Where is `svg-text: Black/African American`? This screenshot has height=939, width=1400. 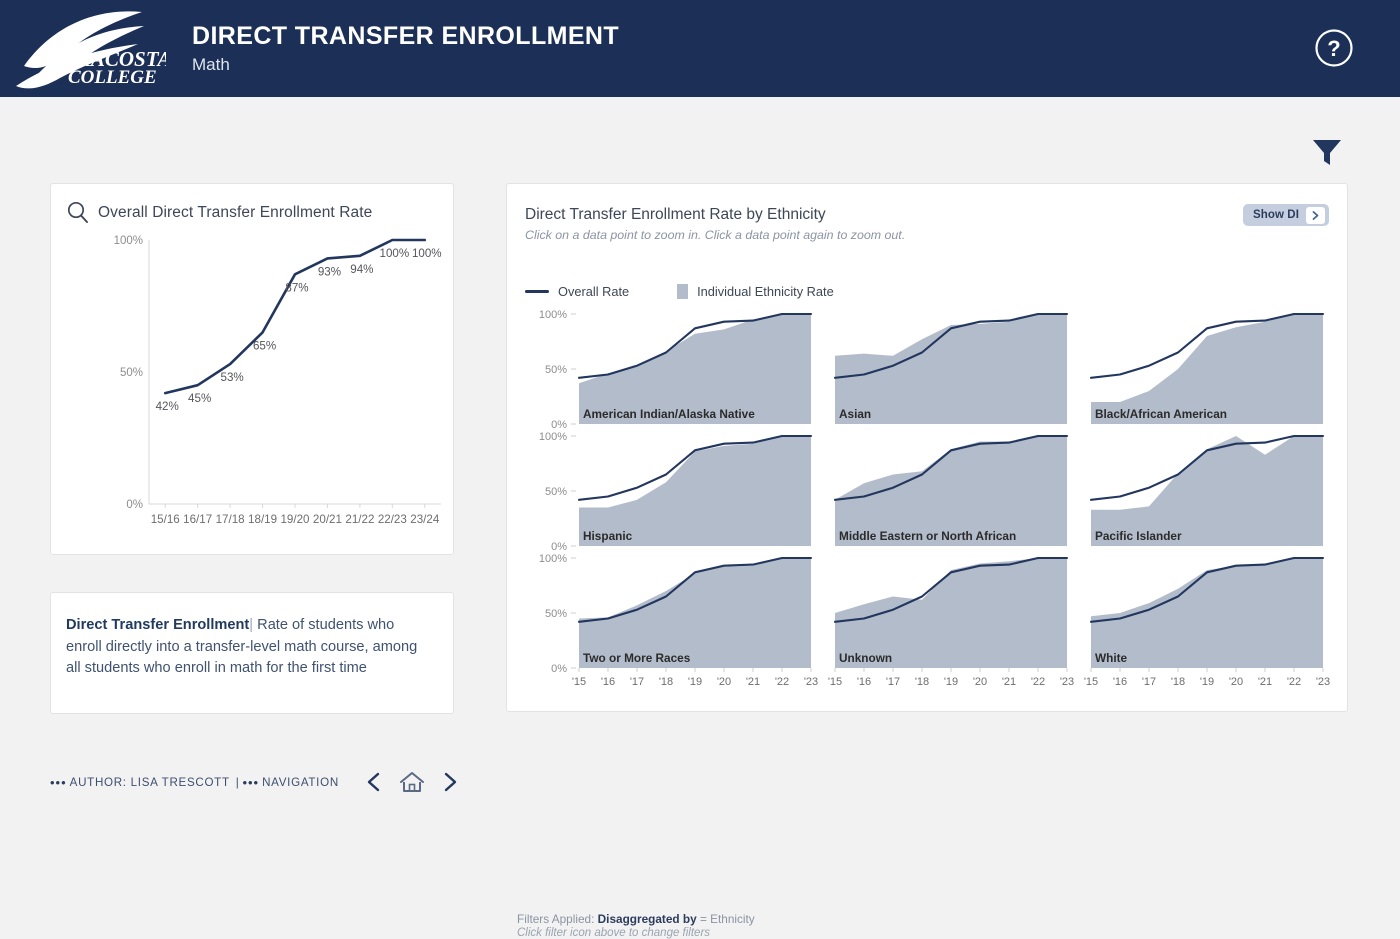 svg-text: Black/African American is located at coordinates (1161, 414).